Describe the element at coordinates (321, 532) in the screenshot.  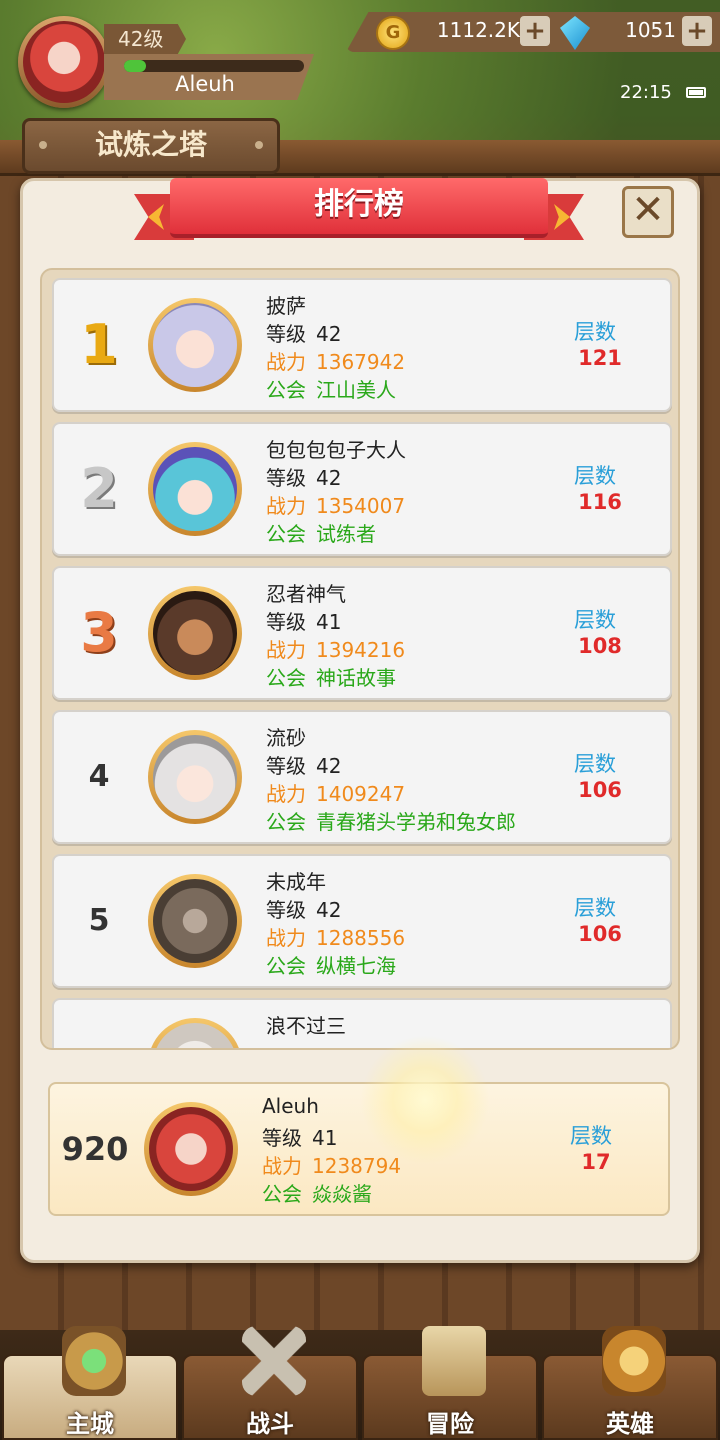
I see `player-guild: 公会 试练者` at that location.